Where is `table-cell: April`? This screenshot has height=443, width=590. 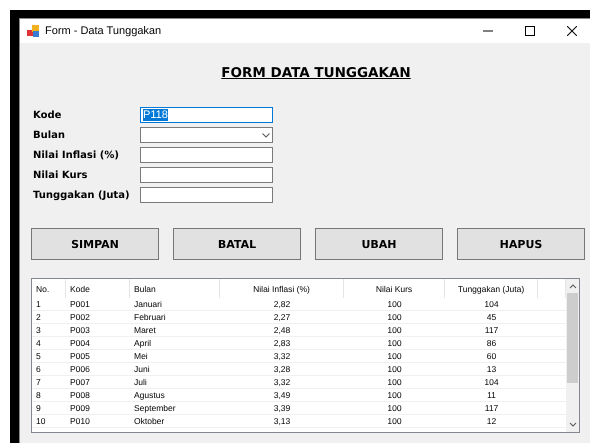
table-cell: April is located at coordinates (175, 343).